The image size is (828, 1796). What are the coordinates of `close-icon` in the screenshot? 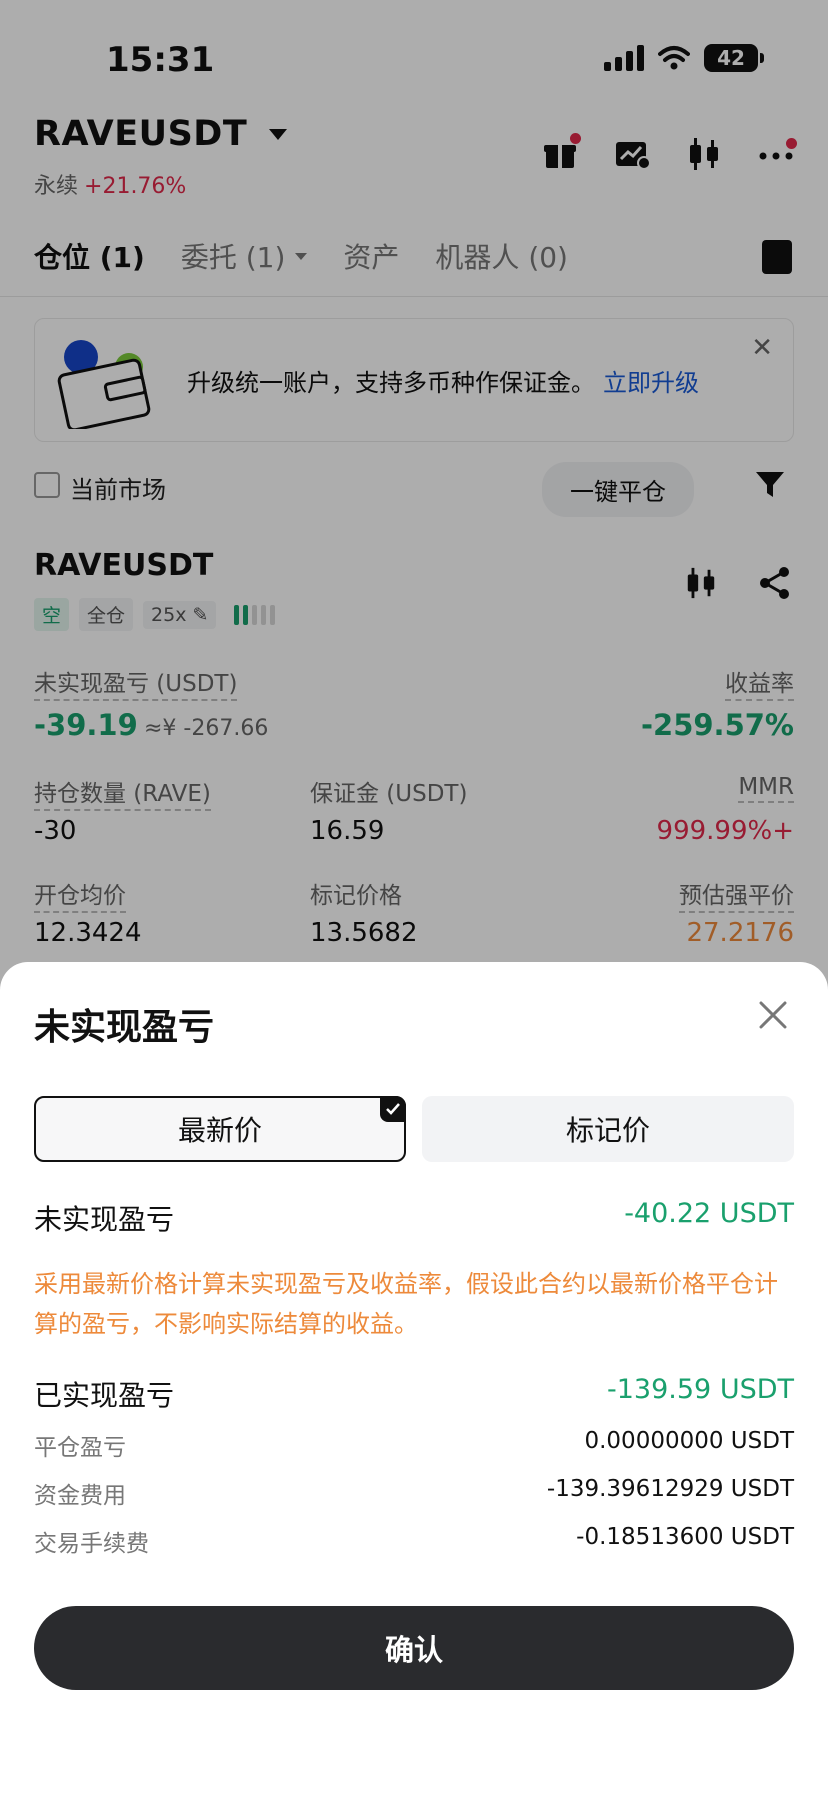 It's located at (773, 1015).